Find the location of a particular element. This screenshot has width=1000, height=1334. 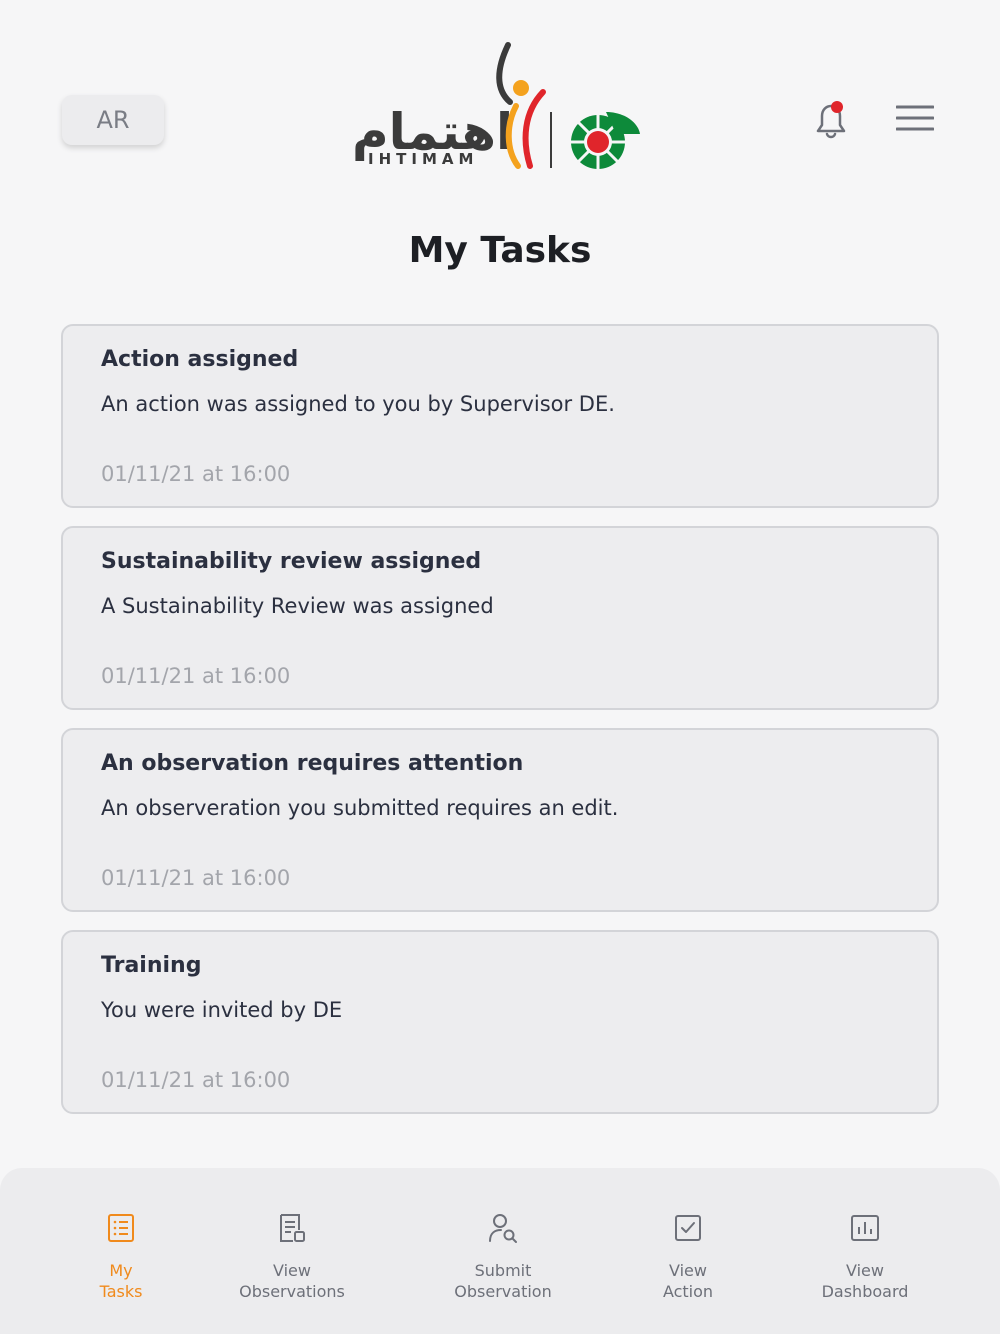

nav-submit-observation: Submit Observation is located at coordinates (503, 1257).